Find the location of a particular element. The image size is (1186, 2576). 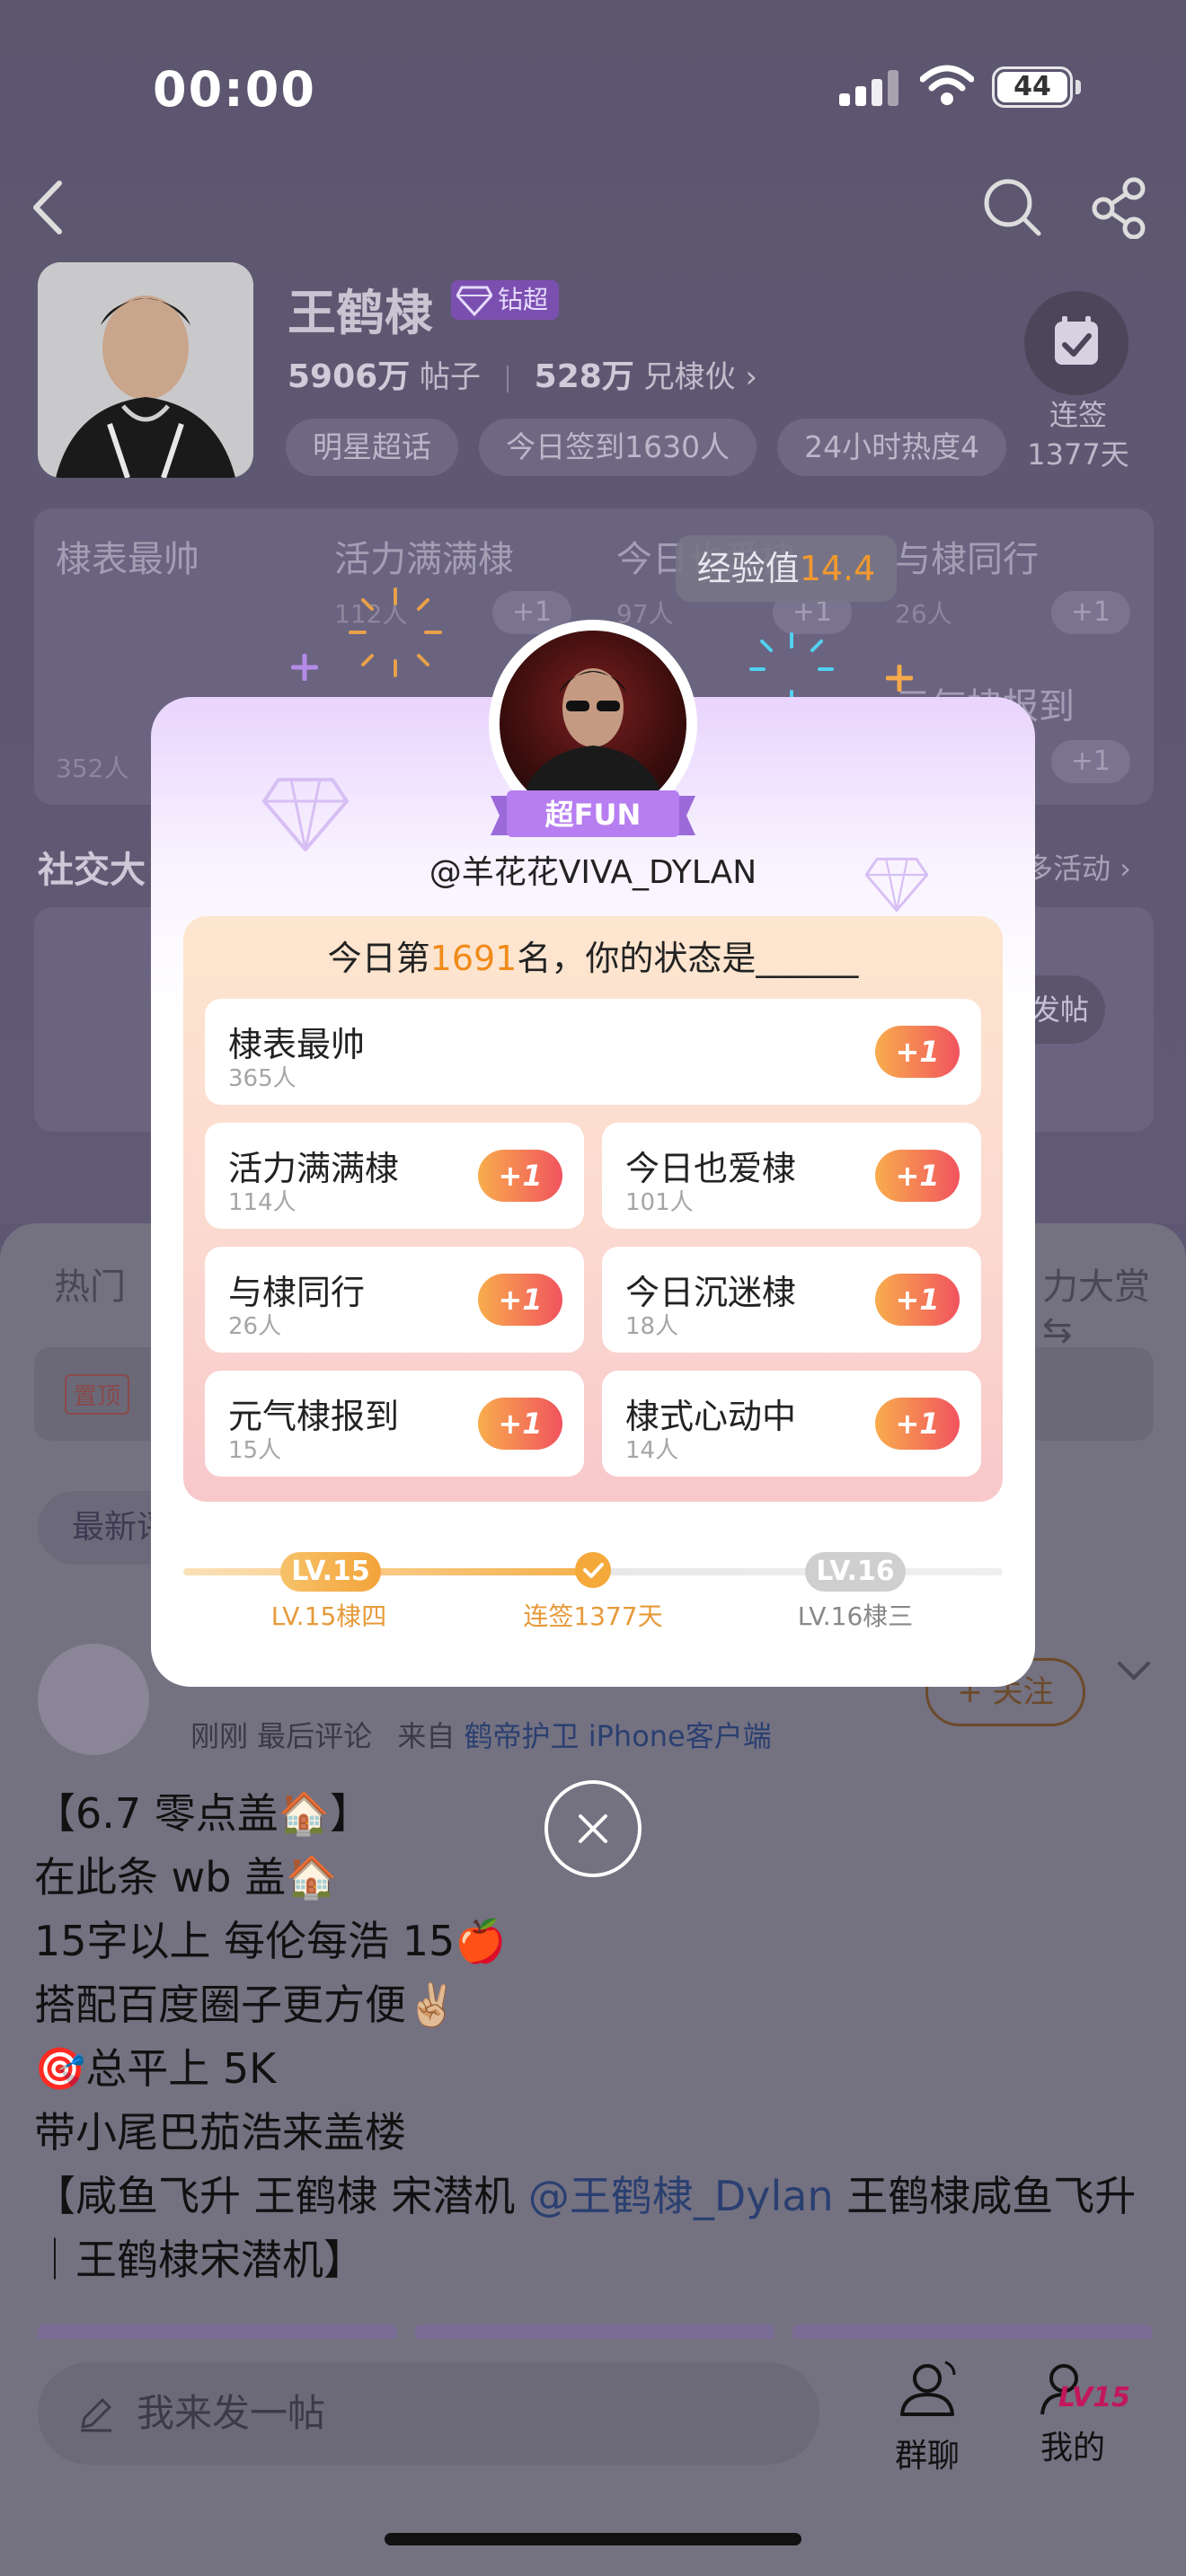

tab-awards-label: 力大赏 is located at coordinates (1096, 1287).